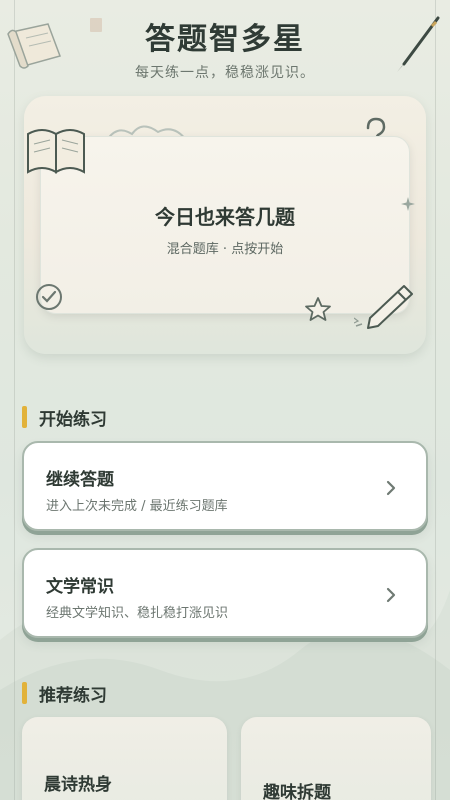 The width and height of the screenshot is (450, 800). Describe the element at coordinates (80, 480) in the screenshot. I see `card-title: 继续答题` at that location.